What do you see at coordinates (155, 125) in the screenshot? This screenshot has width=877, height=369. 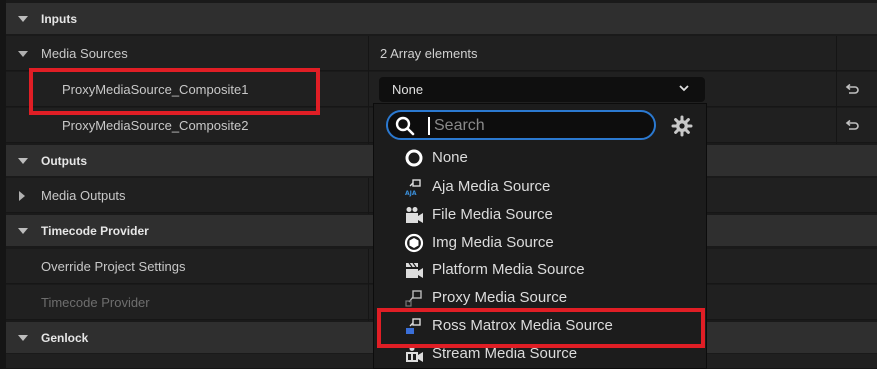 I see `property-label: ProxyMediaSource_Composite2` at bounding box center [155, 125].